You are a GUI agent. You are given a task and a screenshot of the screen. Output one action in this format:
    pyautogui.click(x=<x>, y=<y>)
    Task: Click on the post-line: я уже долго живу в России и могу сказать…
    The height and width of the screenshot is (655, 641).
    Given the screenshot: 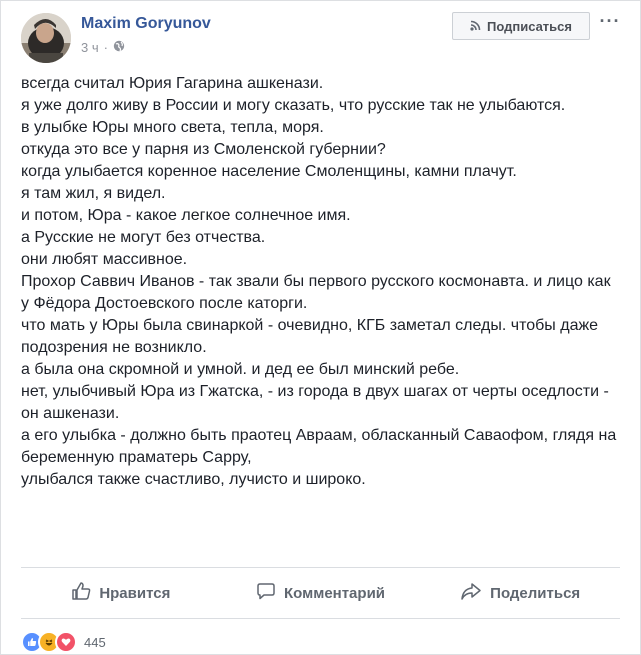 What is the action you would take?
    pyautogui.click(x=293, y=105)
    